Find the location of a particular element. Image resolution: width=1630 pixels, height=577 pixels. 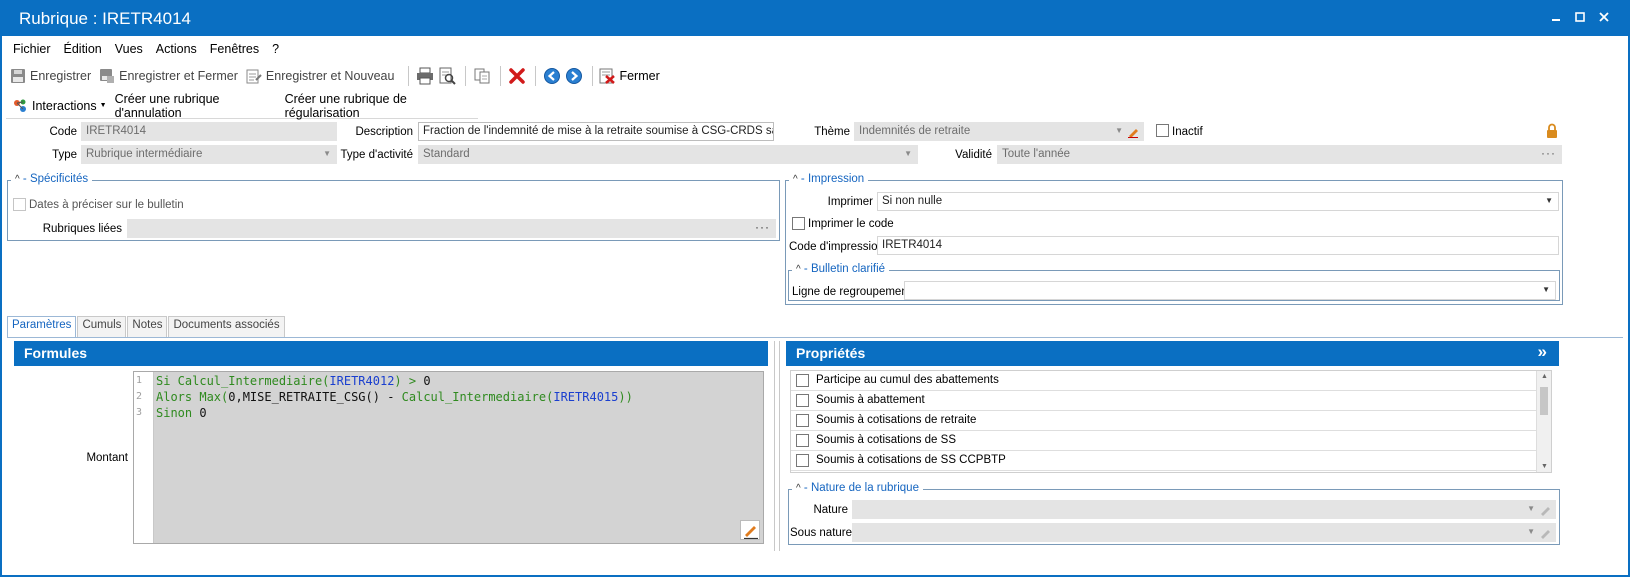

delete-button is located at coordinates (517, 76).